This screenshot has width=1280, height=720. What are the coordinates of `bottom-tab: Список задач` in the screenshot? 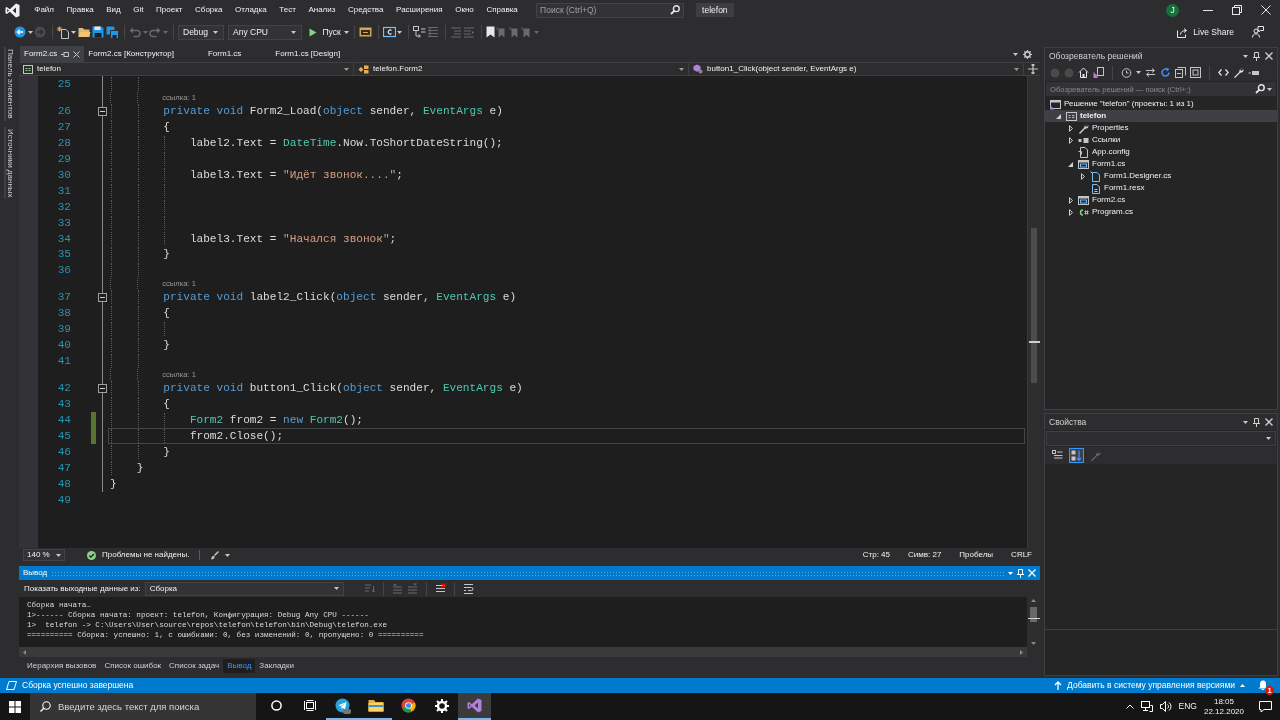 It's located at (194, 666).